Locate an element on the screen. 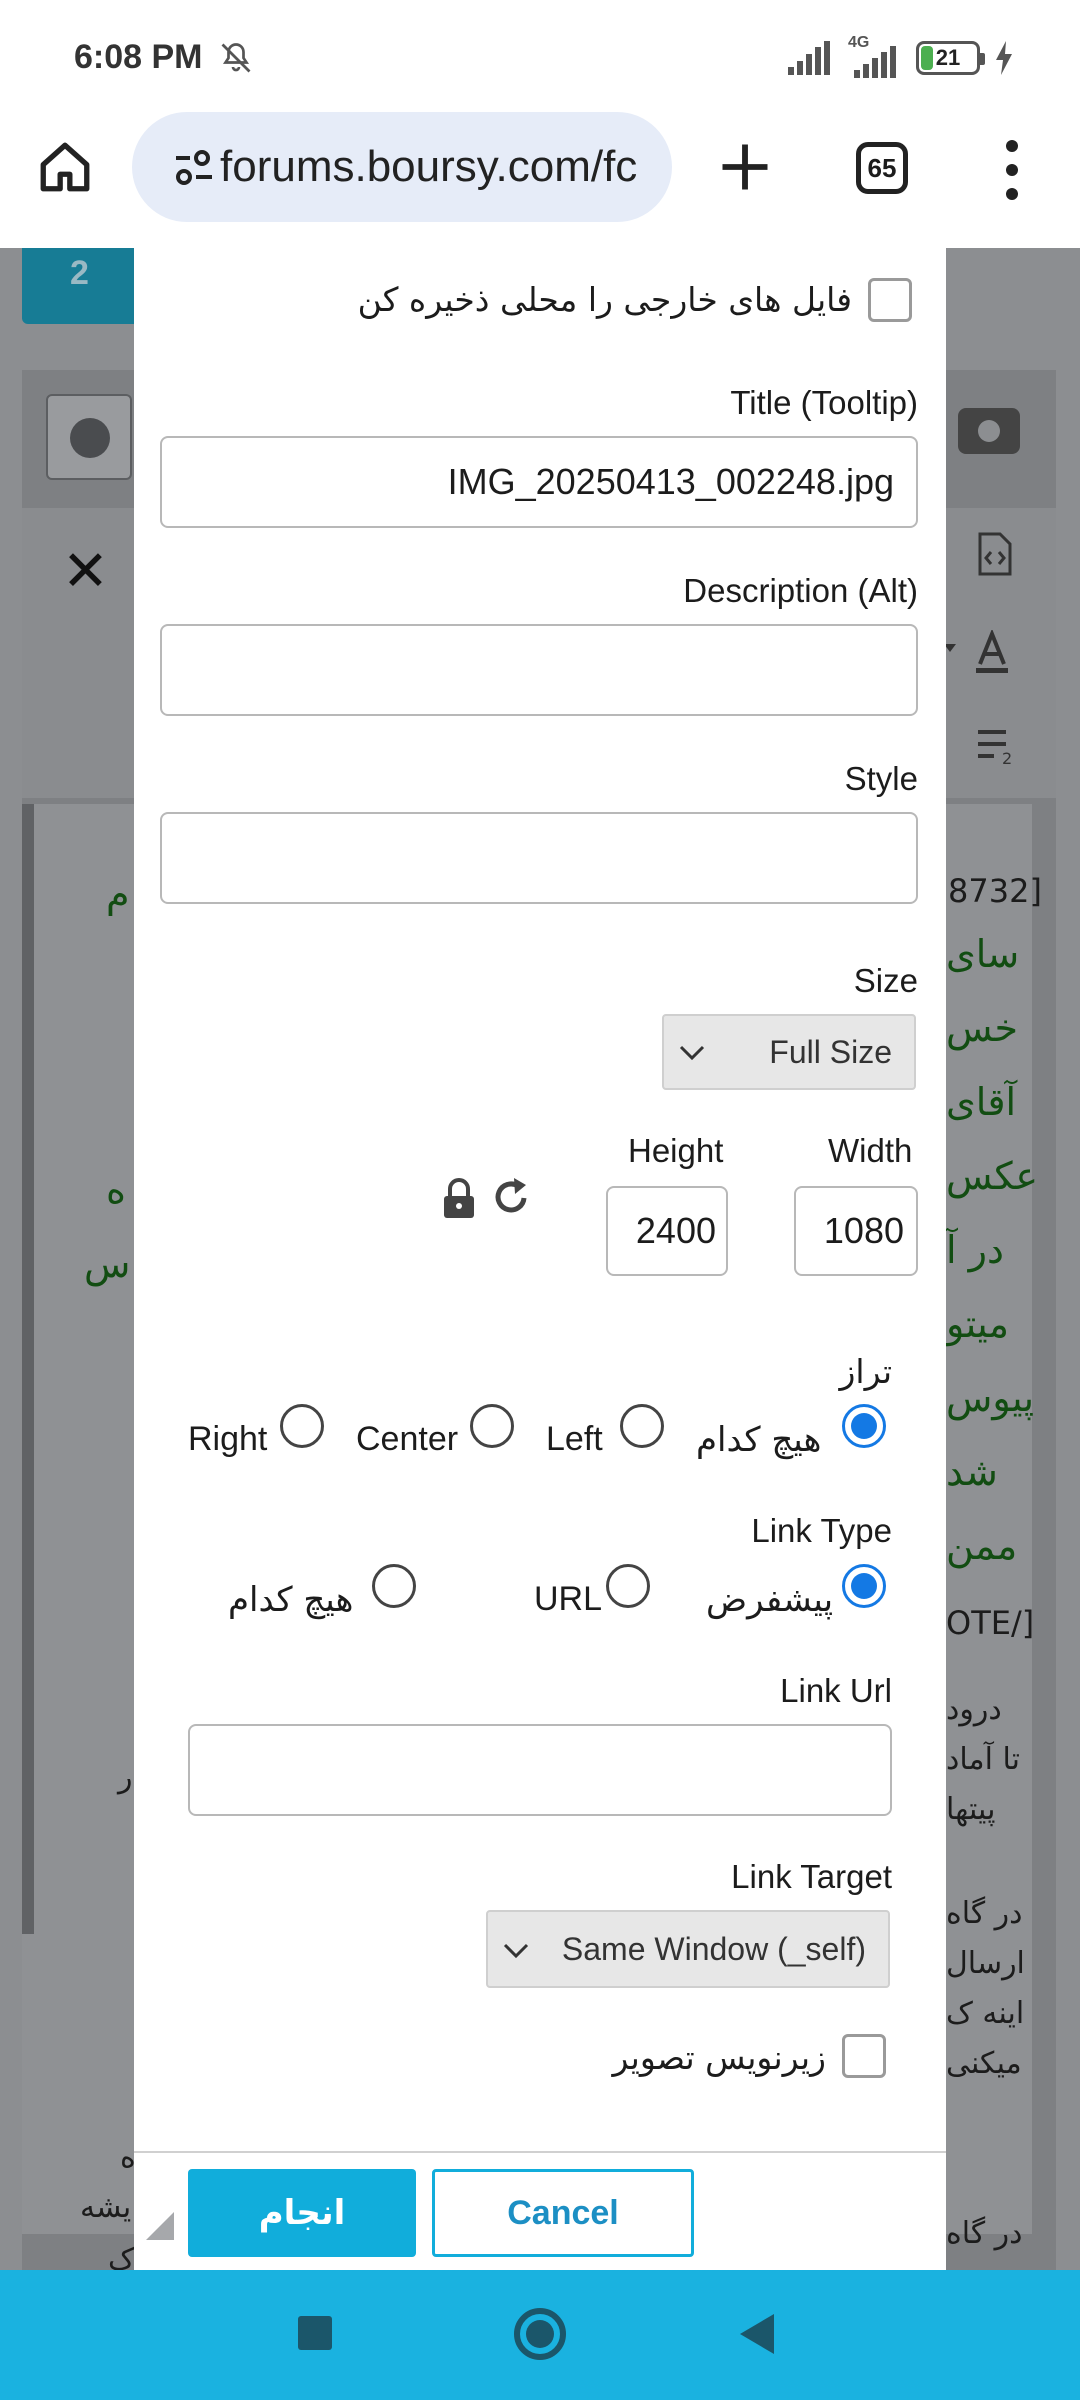  link-none-radio is located at coordinates (394, 1586).